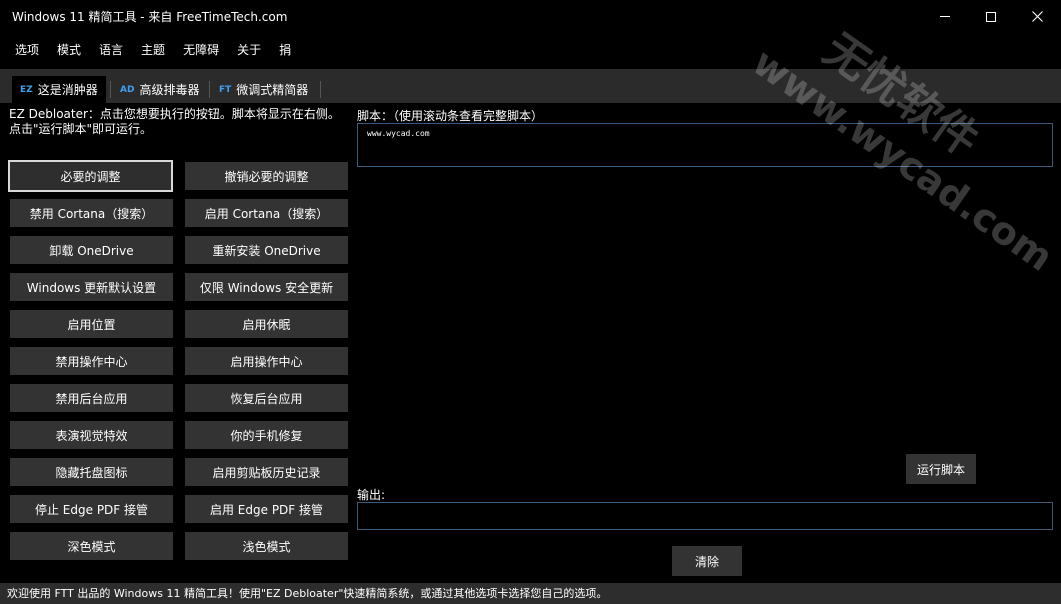 This screenshot has height=604, width=1061. What do you see at coordinates (266, 324) in the screenshot?
I see `enable-hibernation-button: 启用休眠` at bounding box center [266, 324].